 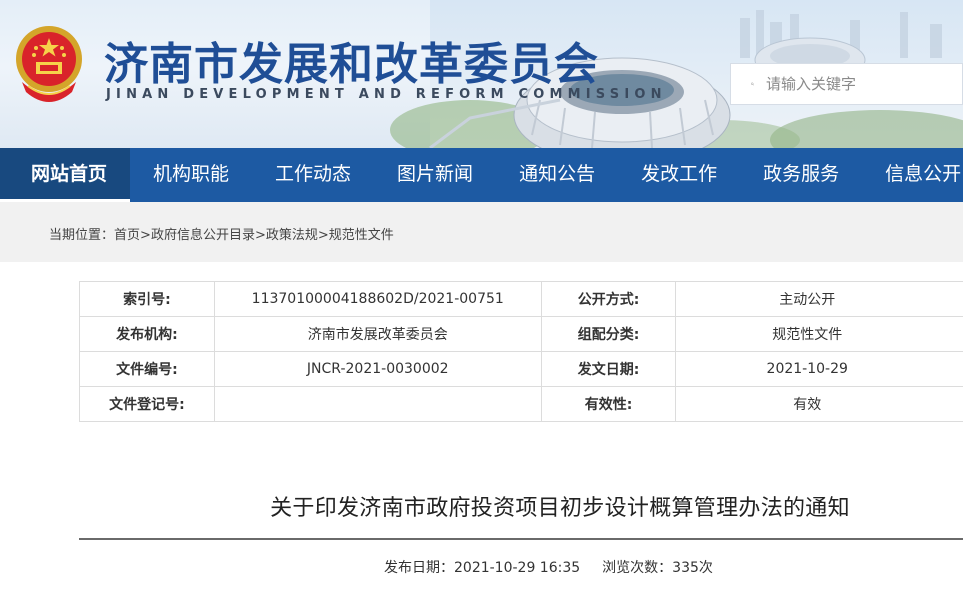 I want to click on article-meta: 发布日期：2021-10-29 16:35 浏览次数：335次, so click(x=548, y=567).